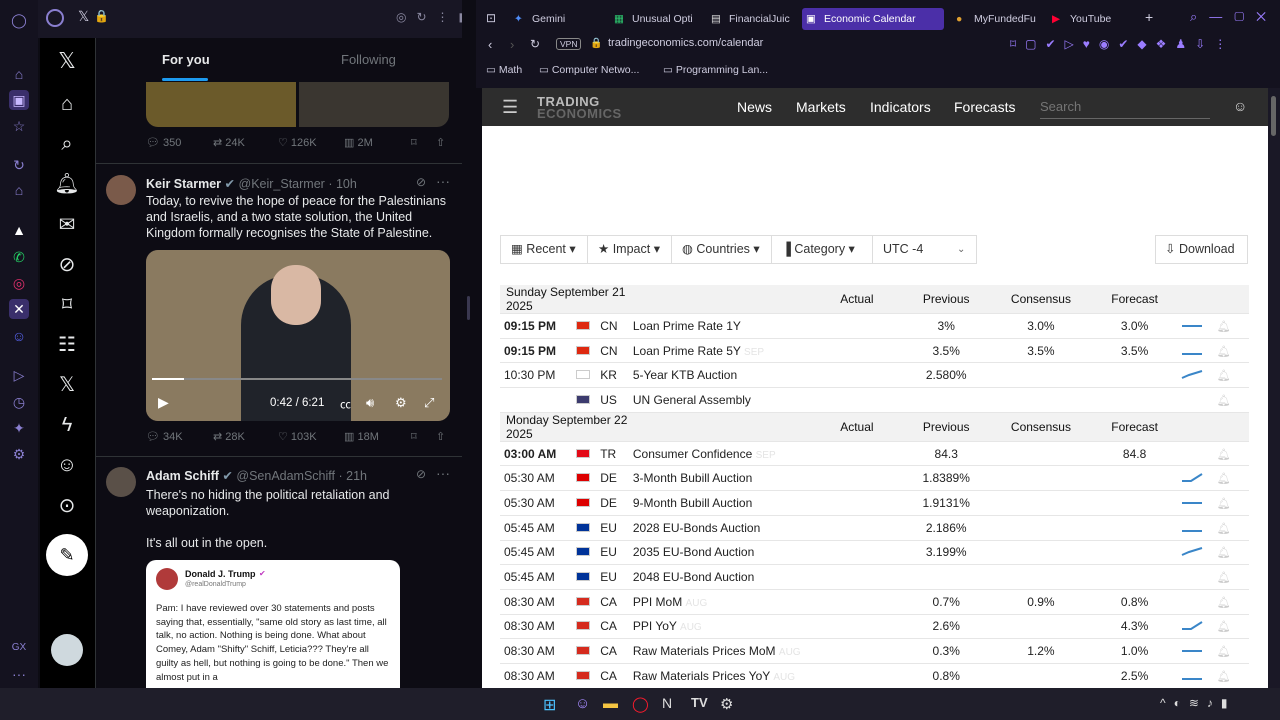  I want to click on event-cell: 5-Year KTB Auction, so click(724, 375).